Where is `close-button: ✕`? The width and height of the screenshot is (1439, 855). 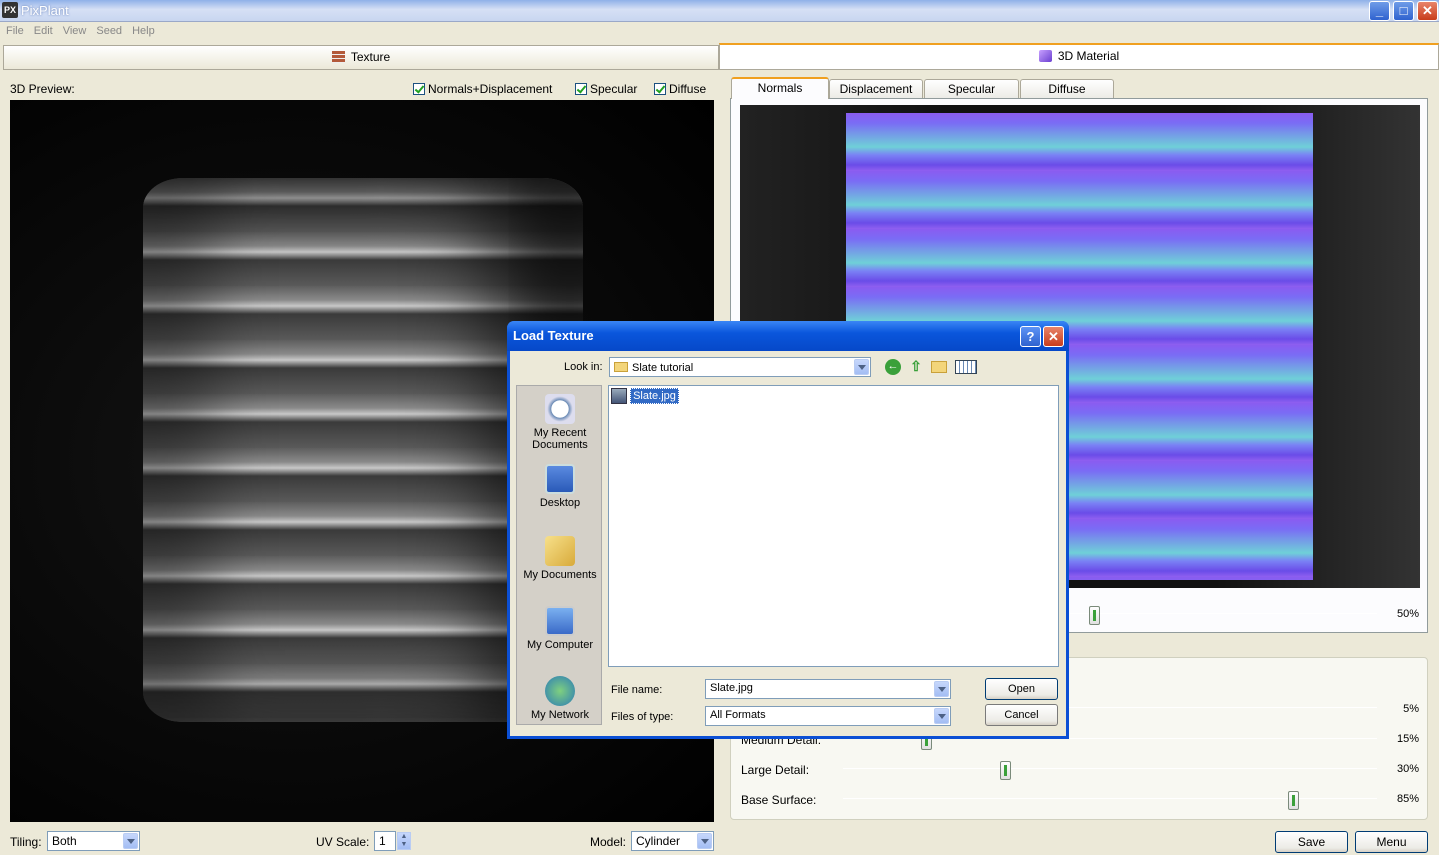 close-button: ✕ is located at coordinates (1427, 11).